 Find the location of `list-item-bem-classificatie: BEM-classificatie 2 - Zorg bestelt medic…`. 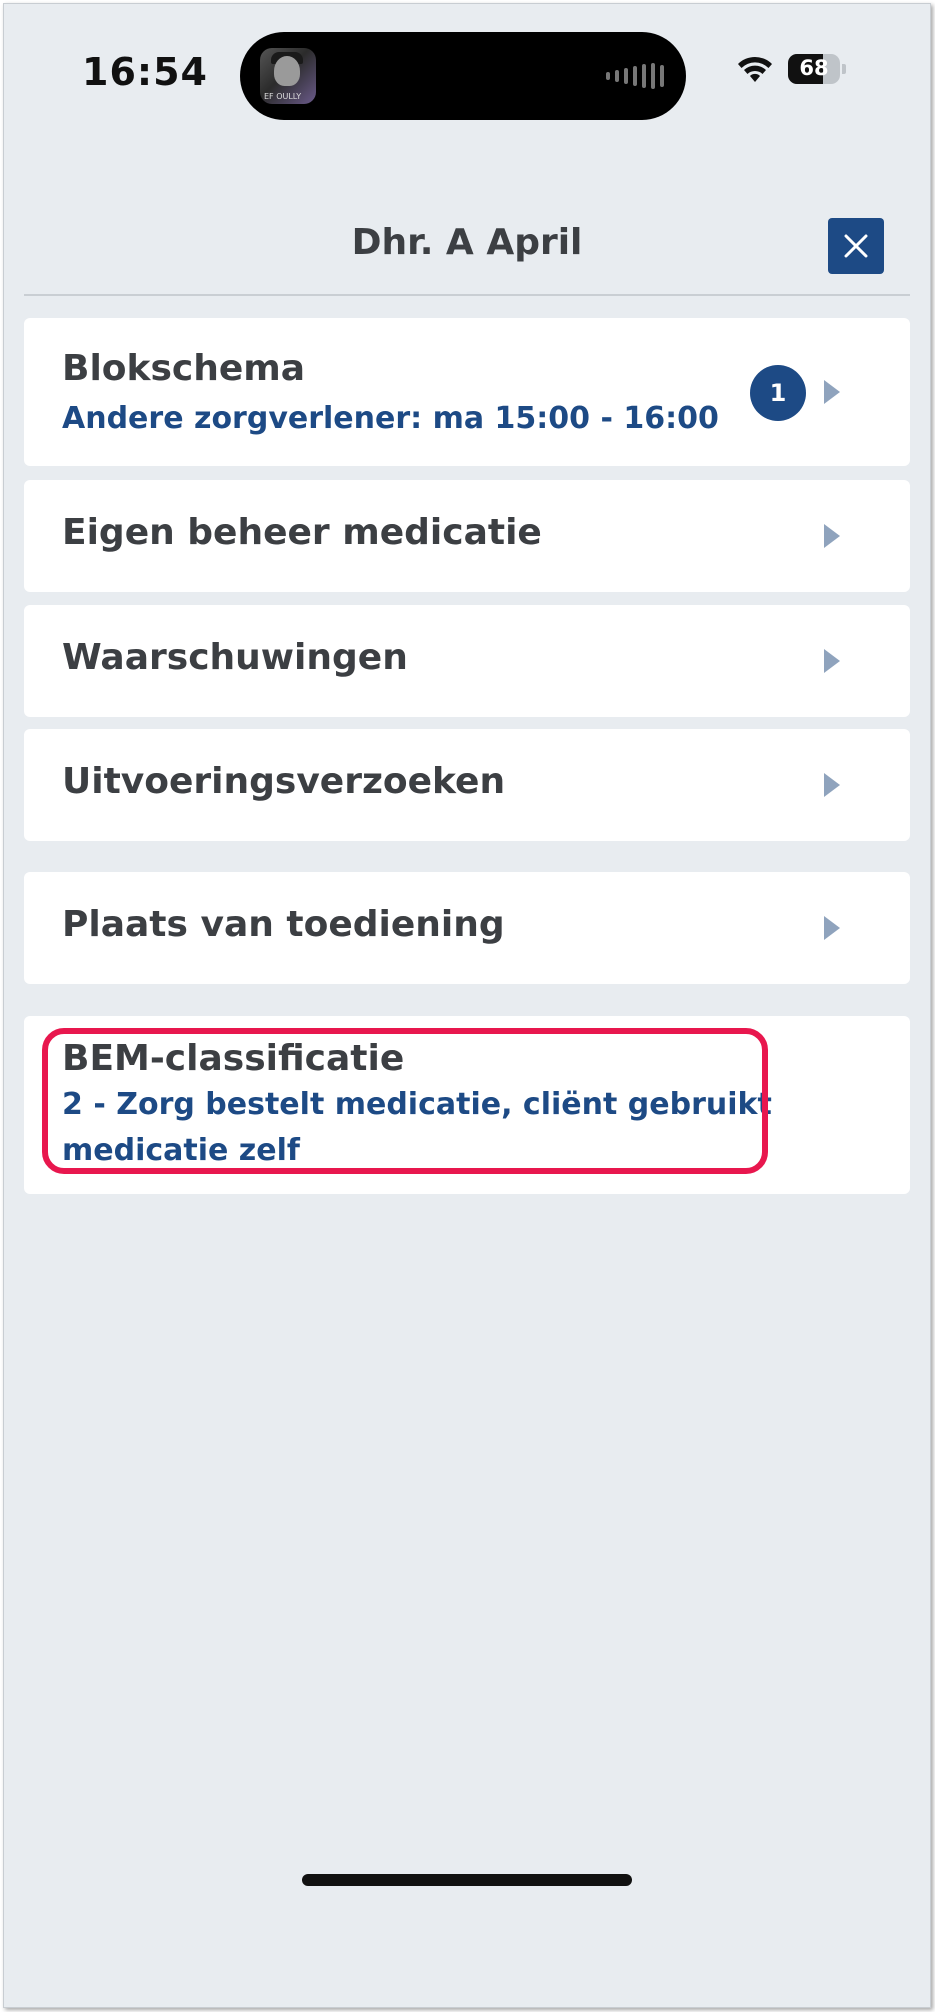

list-item-bem-classificatie: BEM-classificatie 2 - Zorg bestelt medic… is located at coordinates (467, 1105).